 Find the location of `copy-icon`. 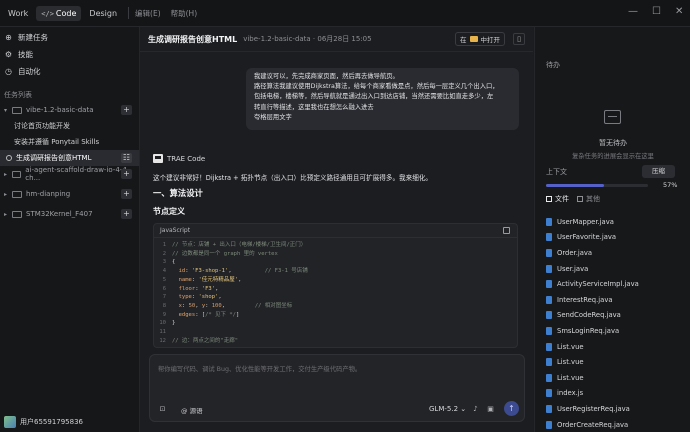

copy-icon is located at coordinates (506, 230).